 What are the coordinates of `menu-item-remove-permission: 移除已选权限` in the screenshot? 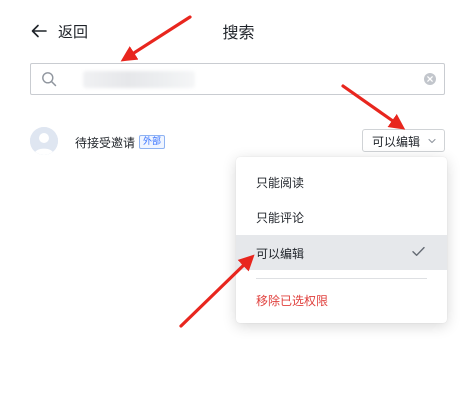 It's located at (341, 299).